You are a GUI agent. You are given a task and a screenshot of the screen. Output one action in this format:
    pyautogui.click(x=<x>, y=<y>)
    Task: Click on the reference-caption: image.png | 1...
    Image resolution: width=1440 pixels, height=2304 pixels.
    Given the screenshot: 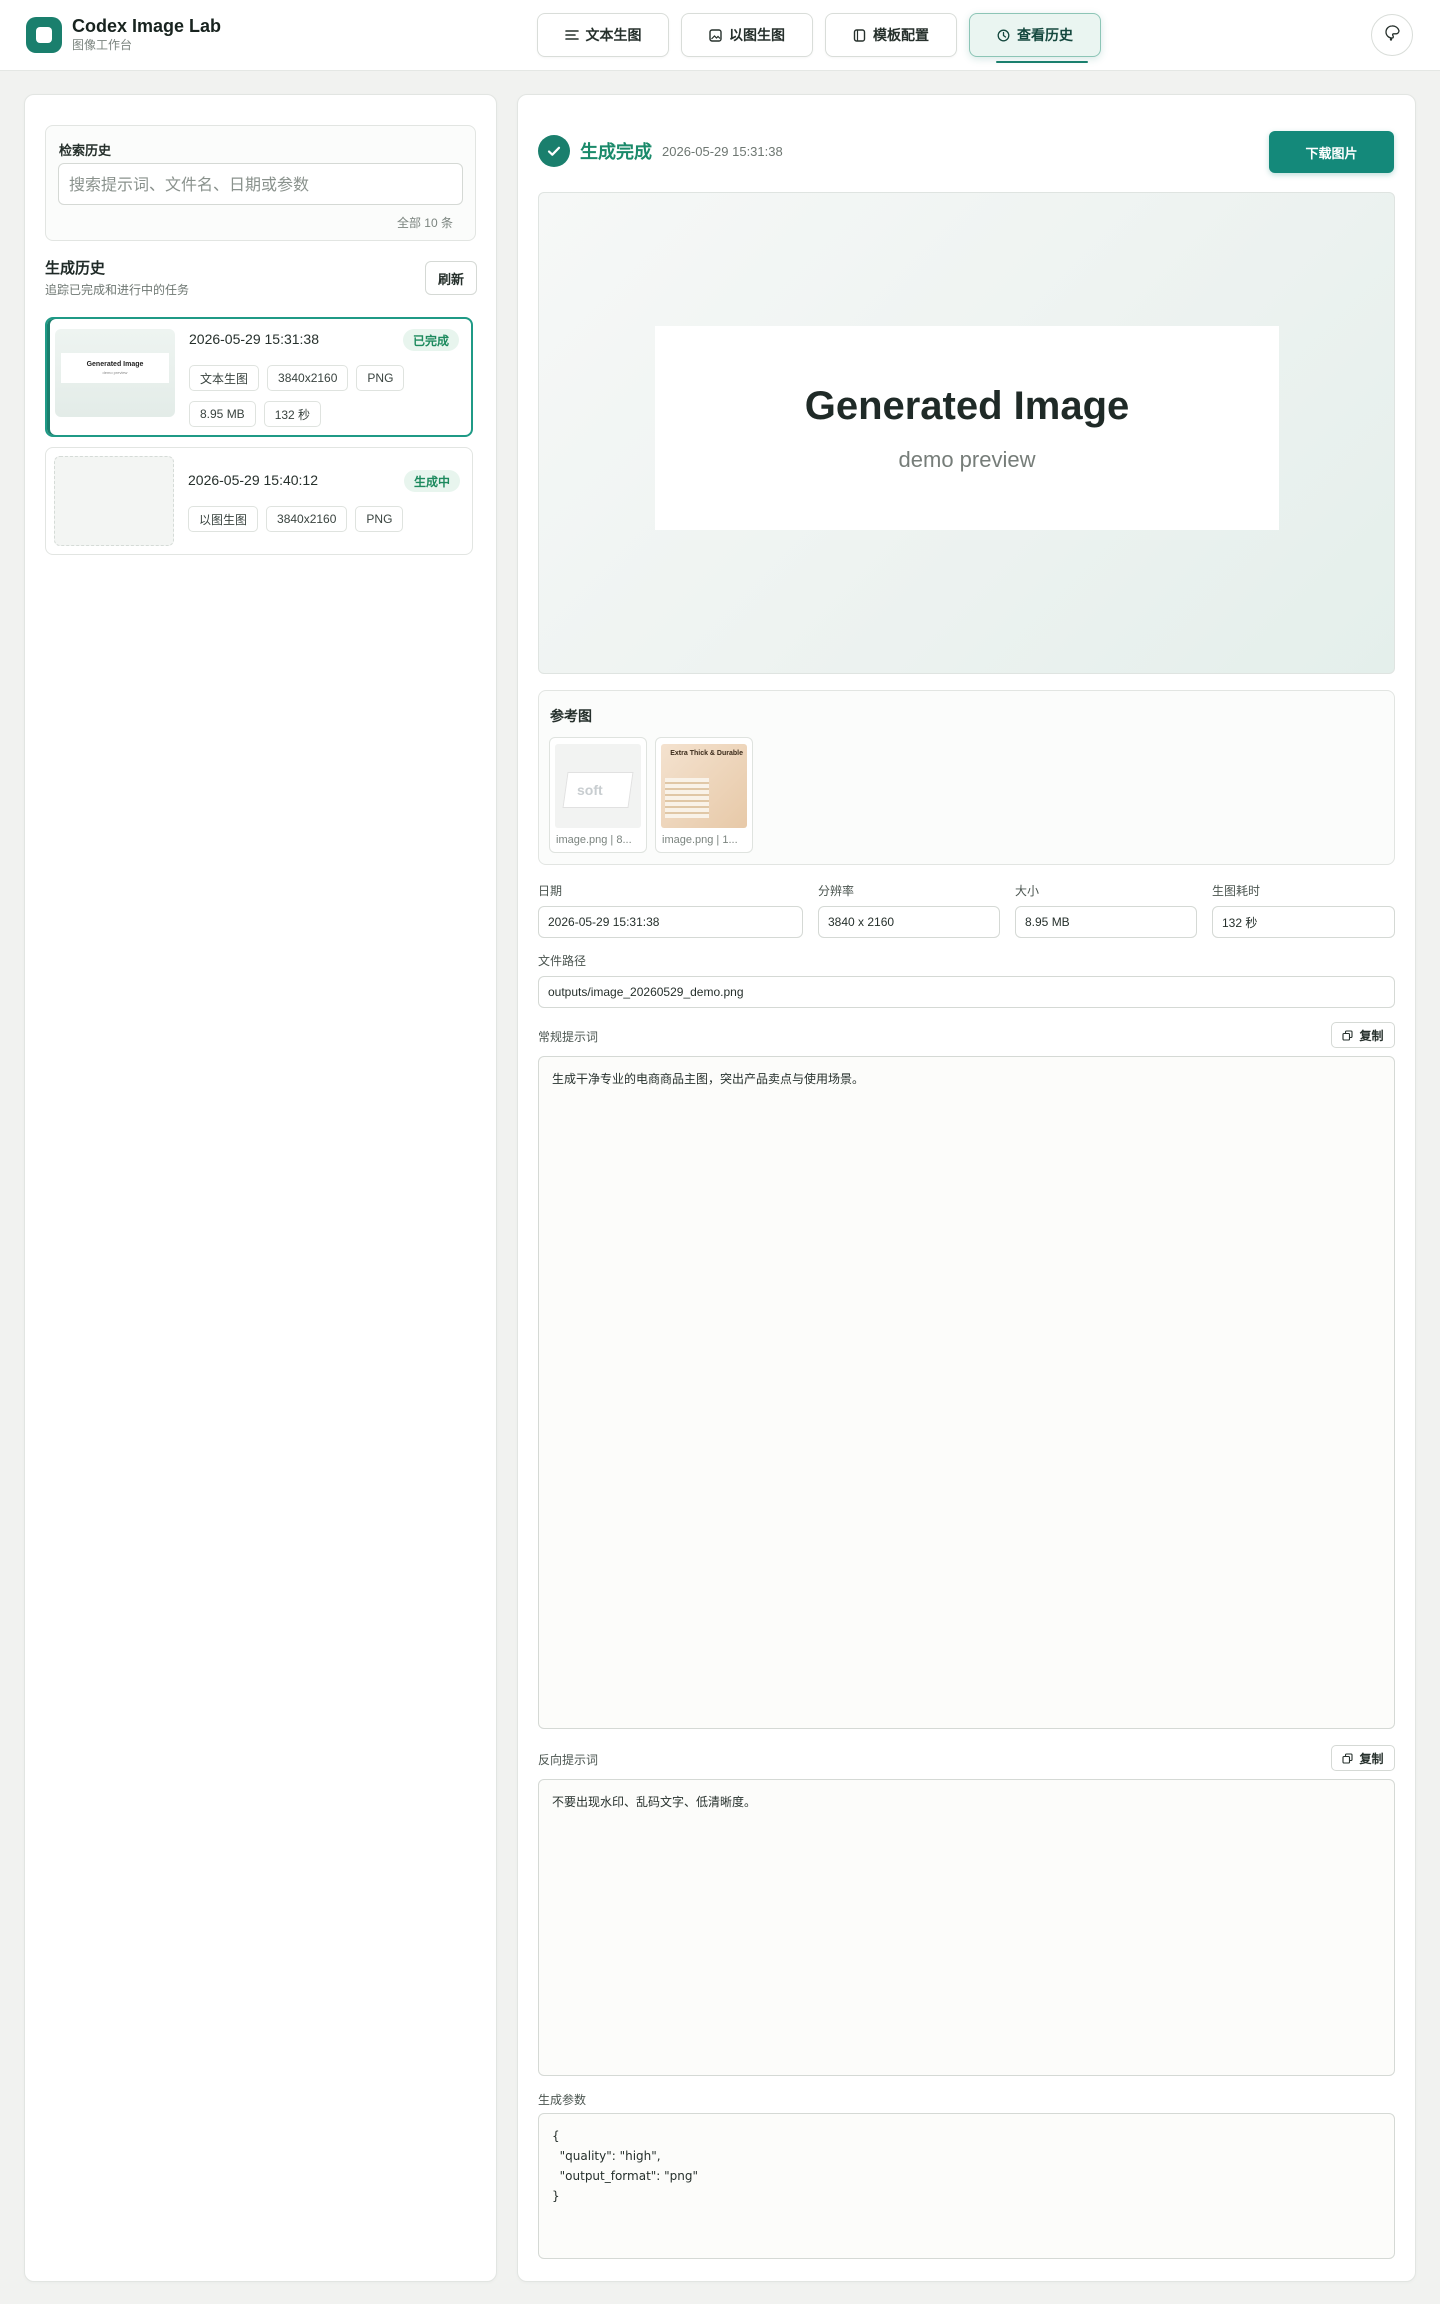 What is the action you would take?
    pyautogui.click(x=700, y=840)
    